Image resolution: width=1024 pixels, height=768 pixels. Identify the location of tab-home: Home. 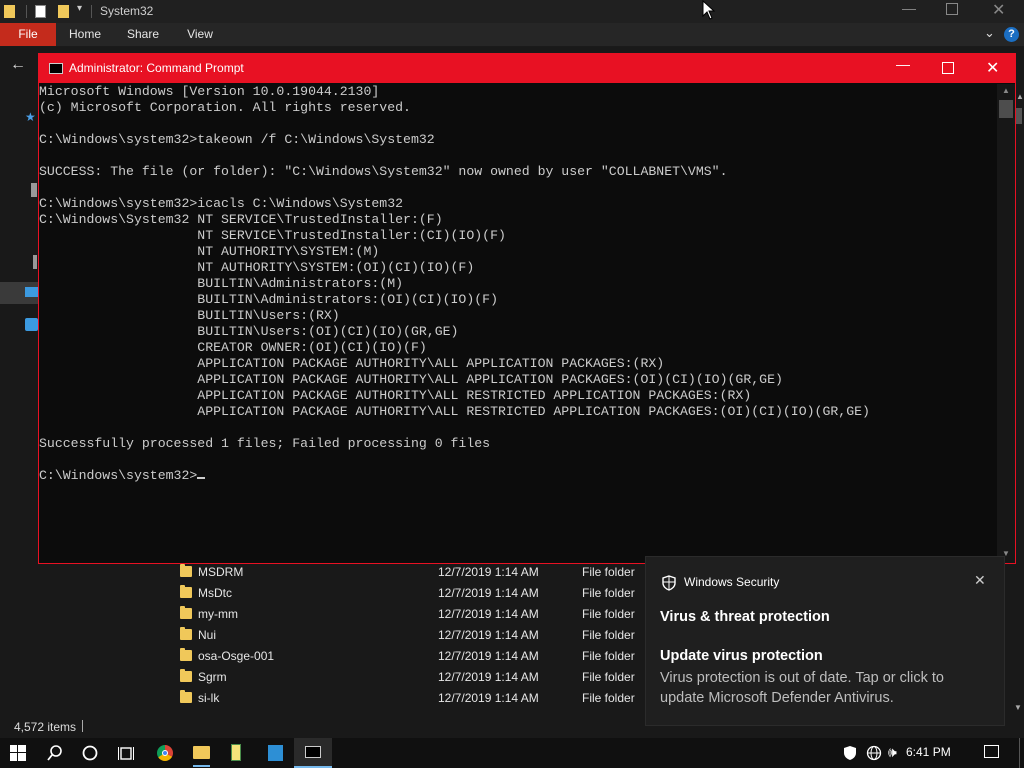
(85, 34).